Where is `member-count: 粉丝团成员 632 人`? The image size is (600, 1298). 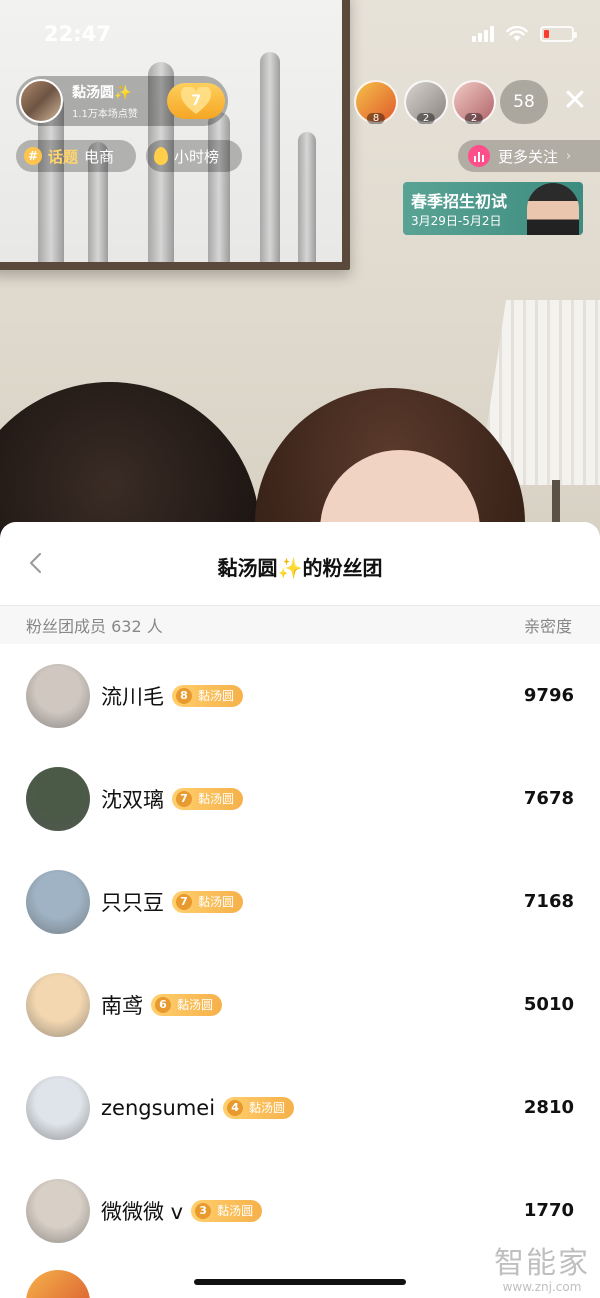
member-count: 粉丝团成员 632 人 is located at coordinates (94, 626).